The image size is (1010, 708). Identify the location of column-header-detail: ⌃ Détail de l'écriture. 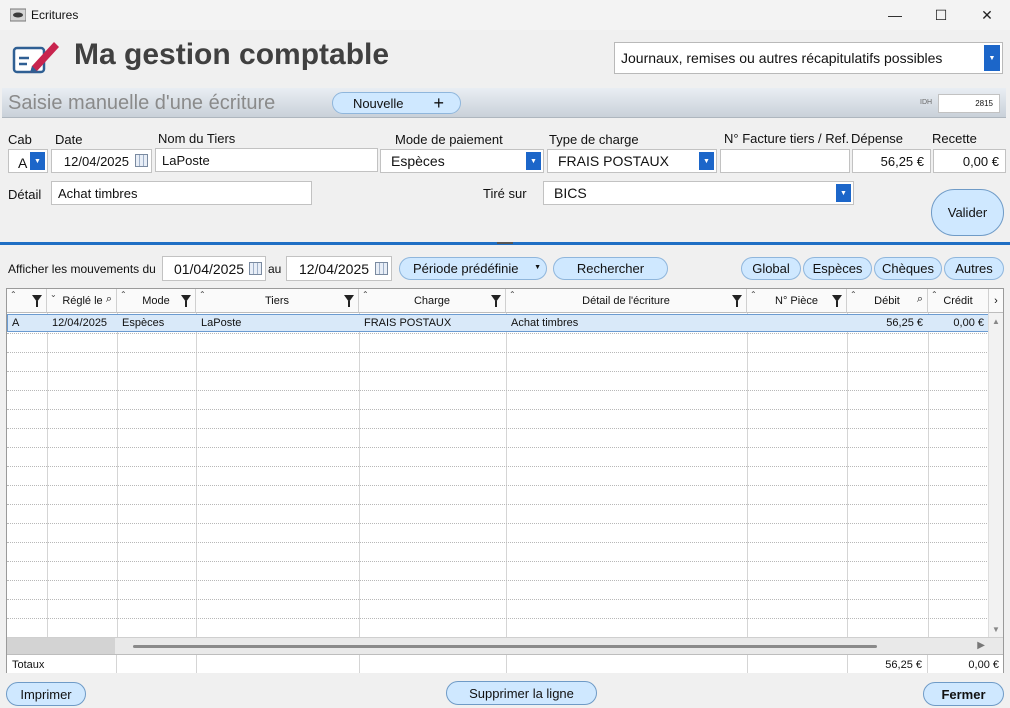
(626, 301).